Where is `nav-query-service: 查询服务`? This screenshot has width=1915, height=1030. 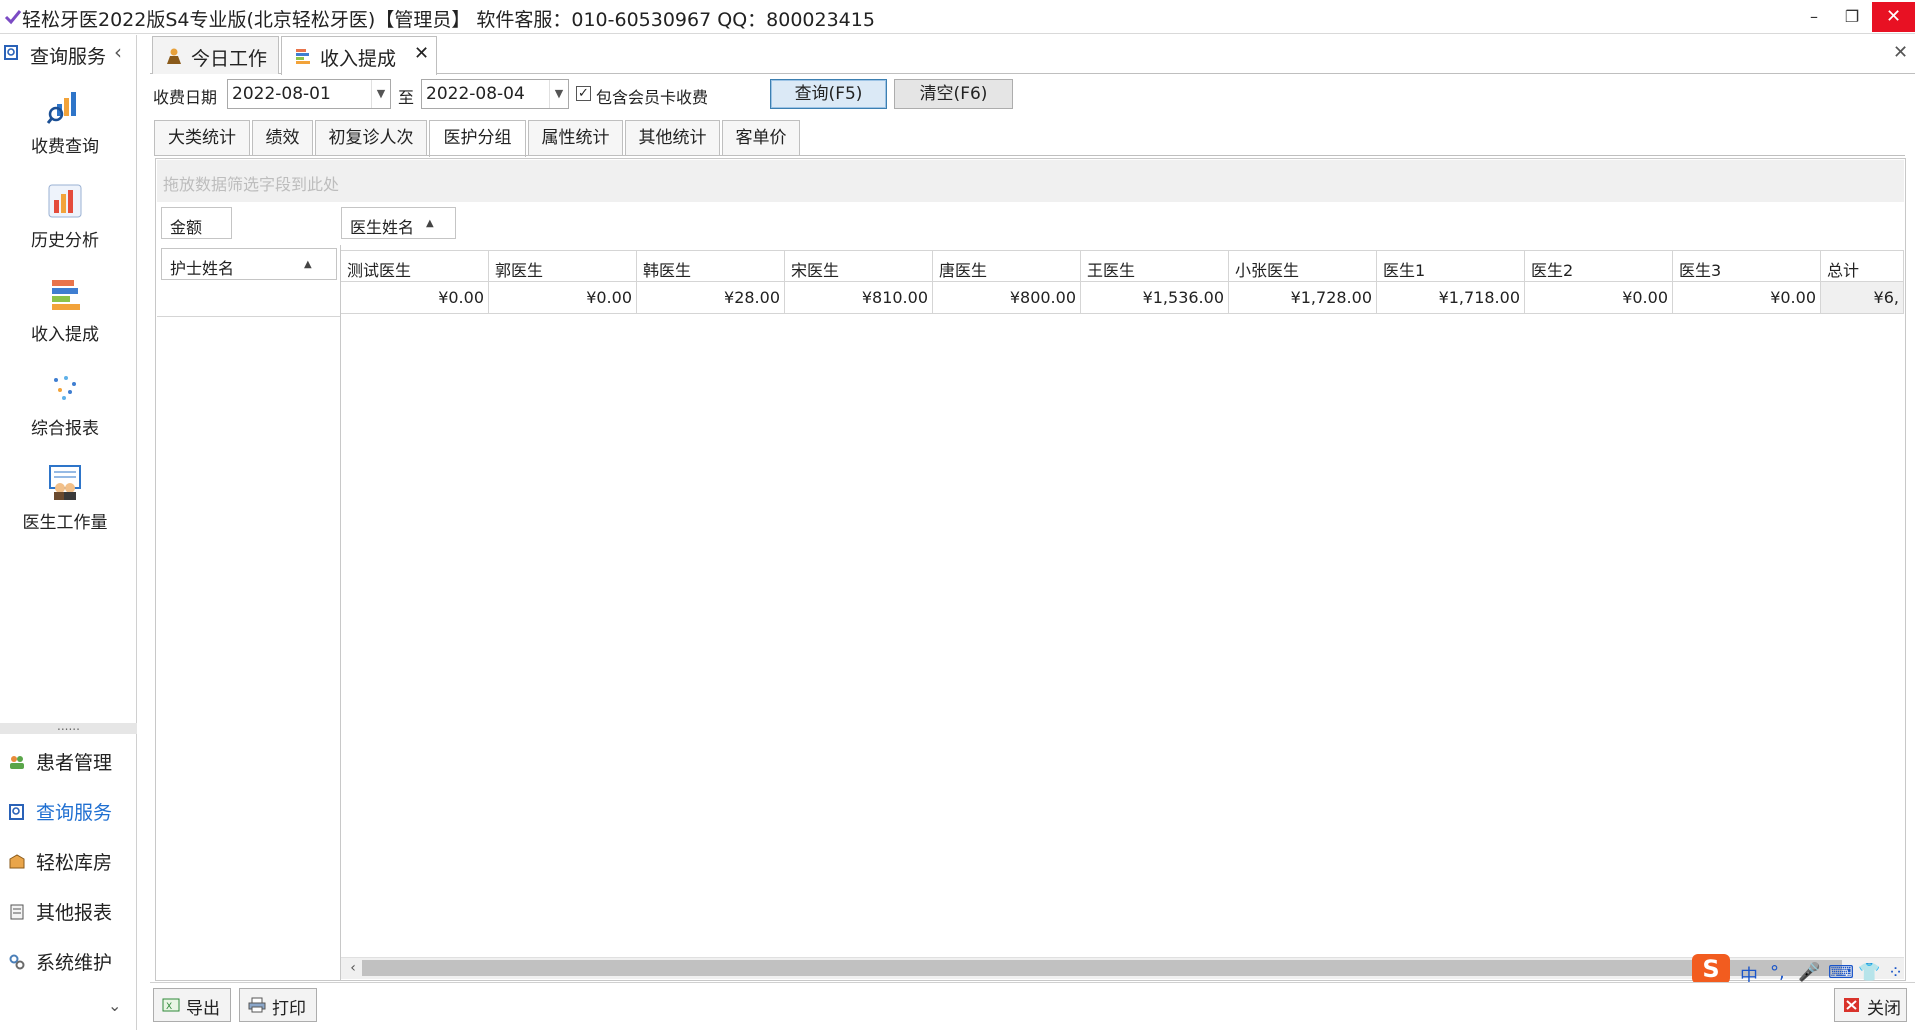 nav-query-service: 查询服务 is located at coordinates (72, 812).